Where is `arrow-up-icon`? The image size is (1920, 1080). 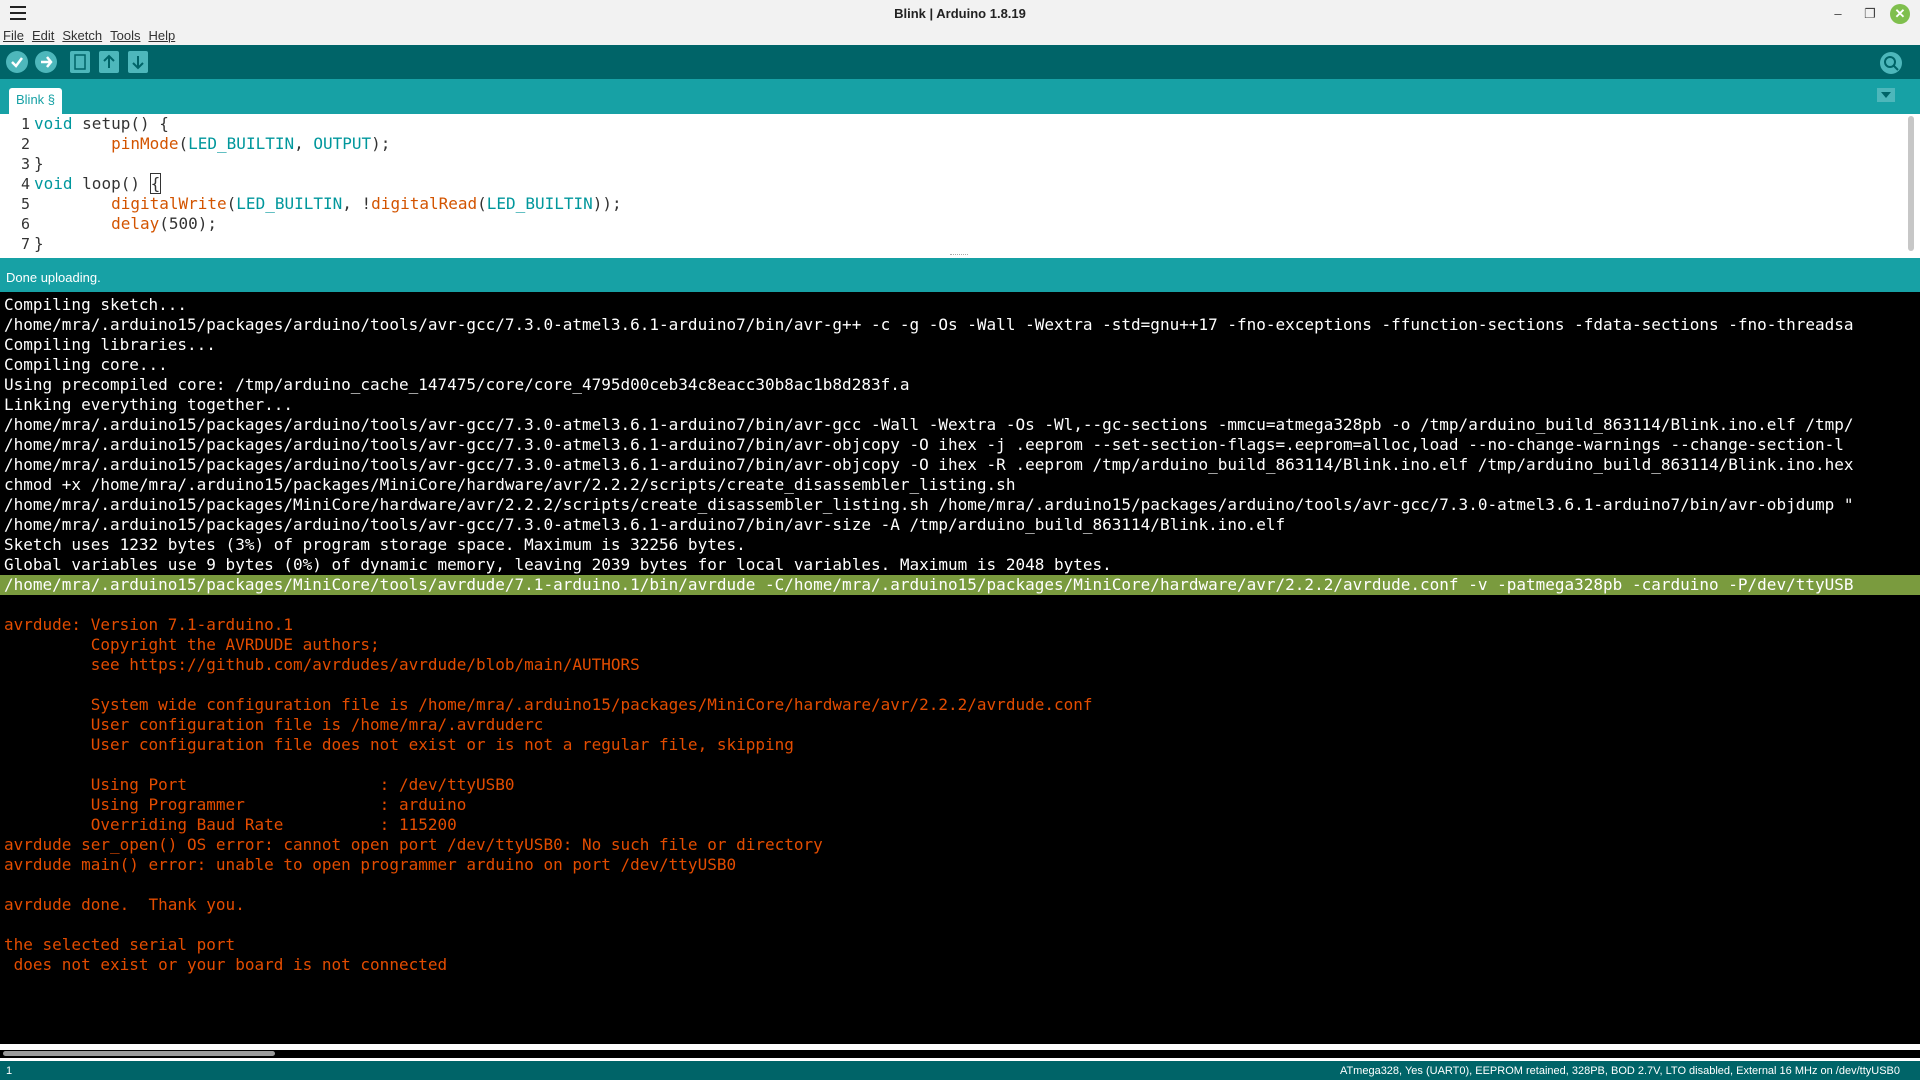
arrow-up-icon is located at coordinates (109, 61).